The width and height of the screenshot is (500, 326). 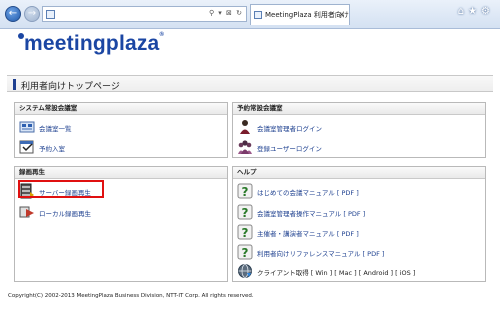 I want to click on panel-heading: ヘルプ, so click(x=359, y=173).